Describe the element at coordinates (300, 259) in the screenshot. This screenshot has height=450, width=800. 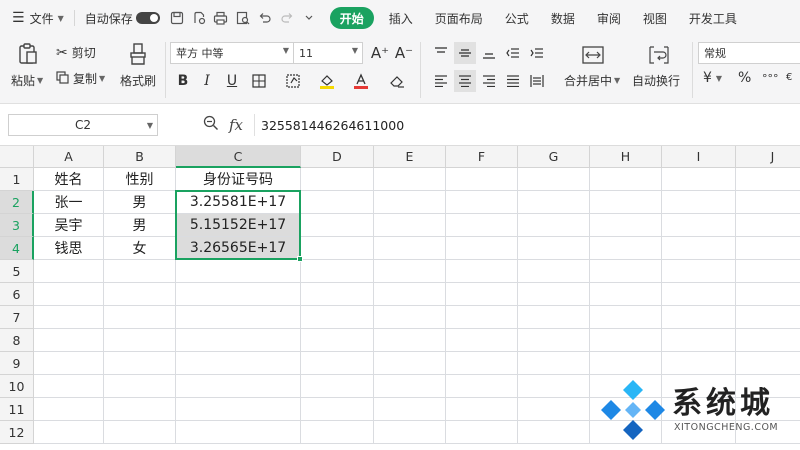
I see `fill-handle` at that location.